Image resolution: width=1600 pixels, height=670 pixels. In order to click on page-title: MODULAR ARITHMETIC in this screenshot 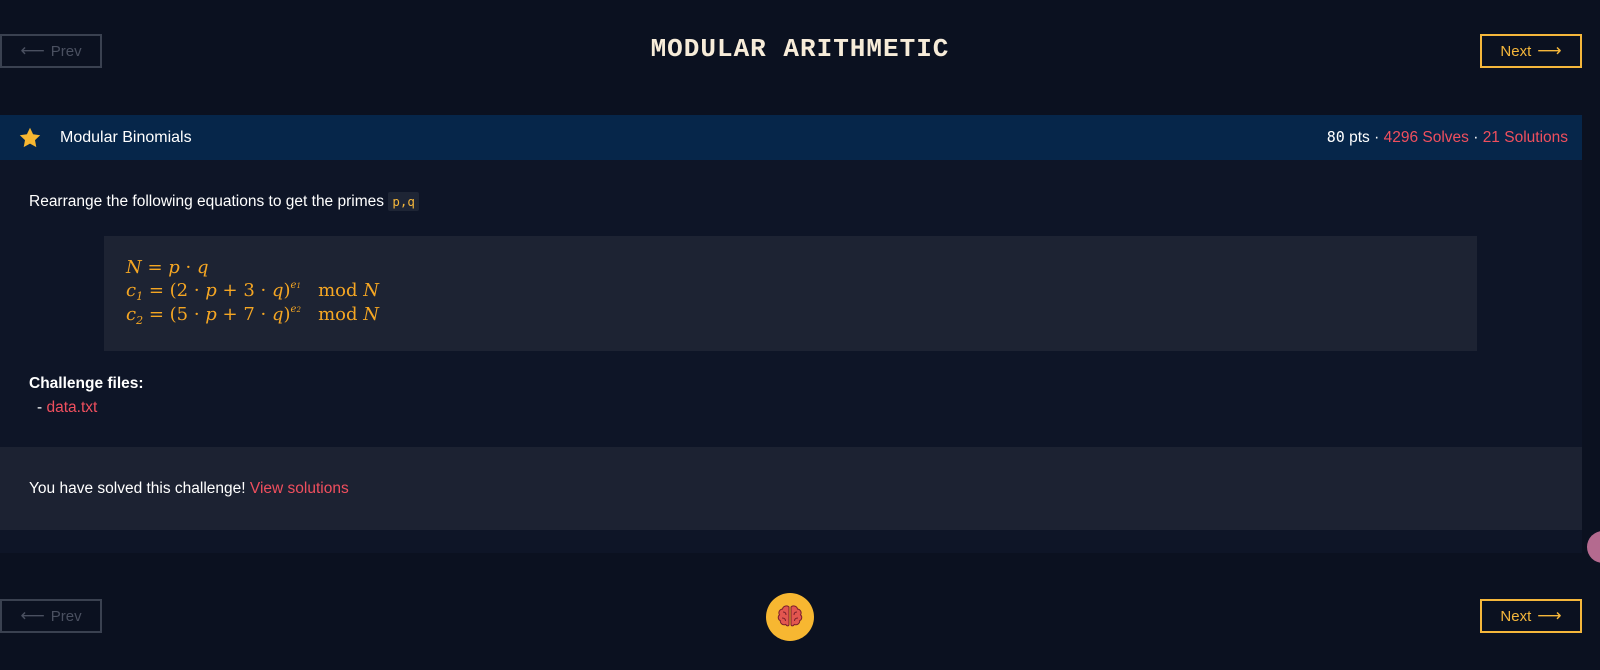, I will do `click(800, 49)`.